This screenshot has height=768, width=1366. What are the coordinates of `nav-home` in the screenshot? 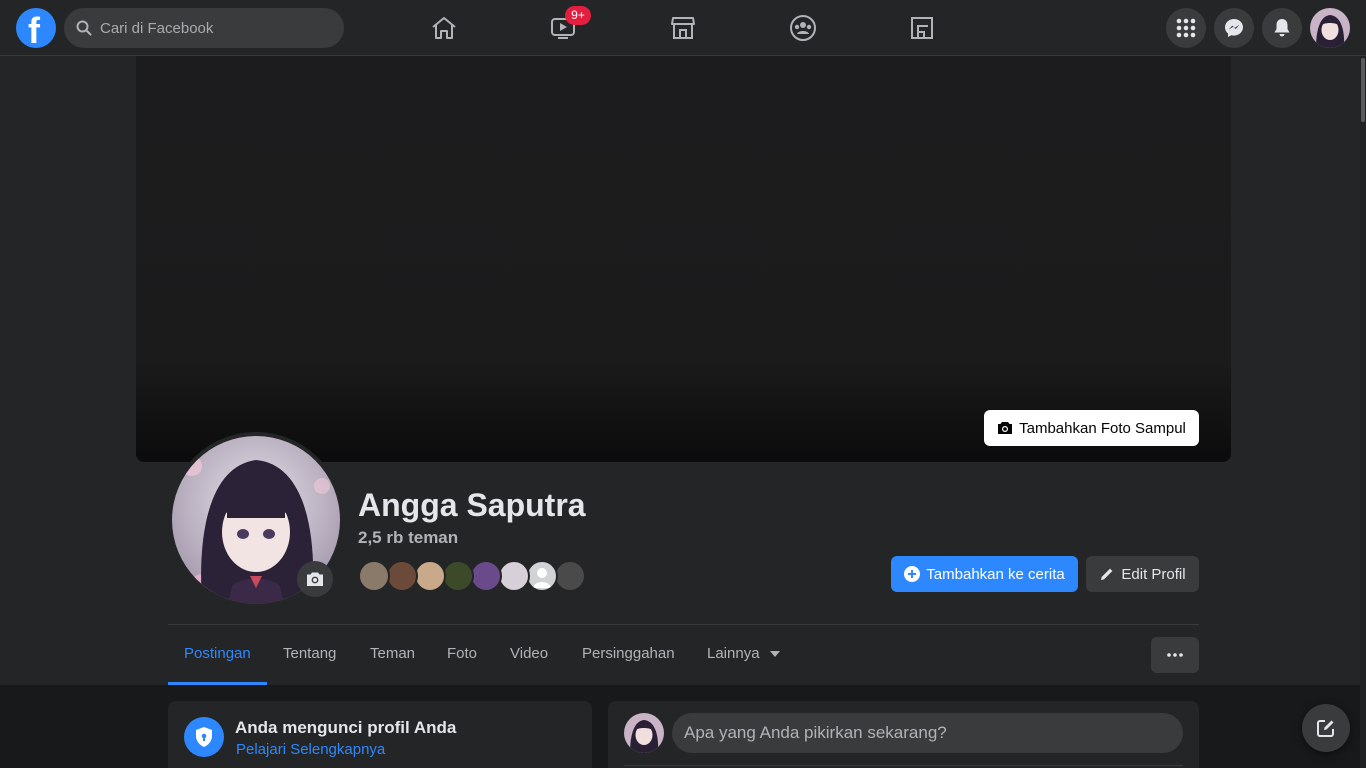 It's located at (444, 28).